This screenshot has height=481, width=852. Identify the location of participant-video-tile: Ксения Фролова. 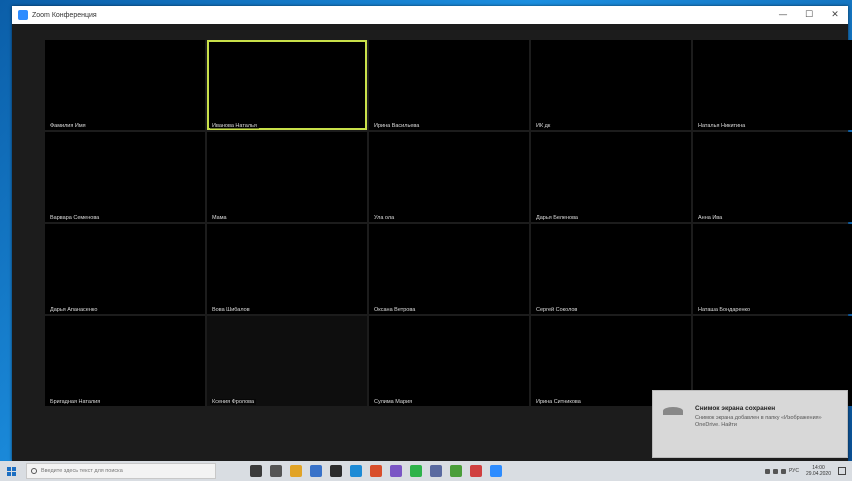
(287, 361).